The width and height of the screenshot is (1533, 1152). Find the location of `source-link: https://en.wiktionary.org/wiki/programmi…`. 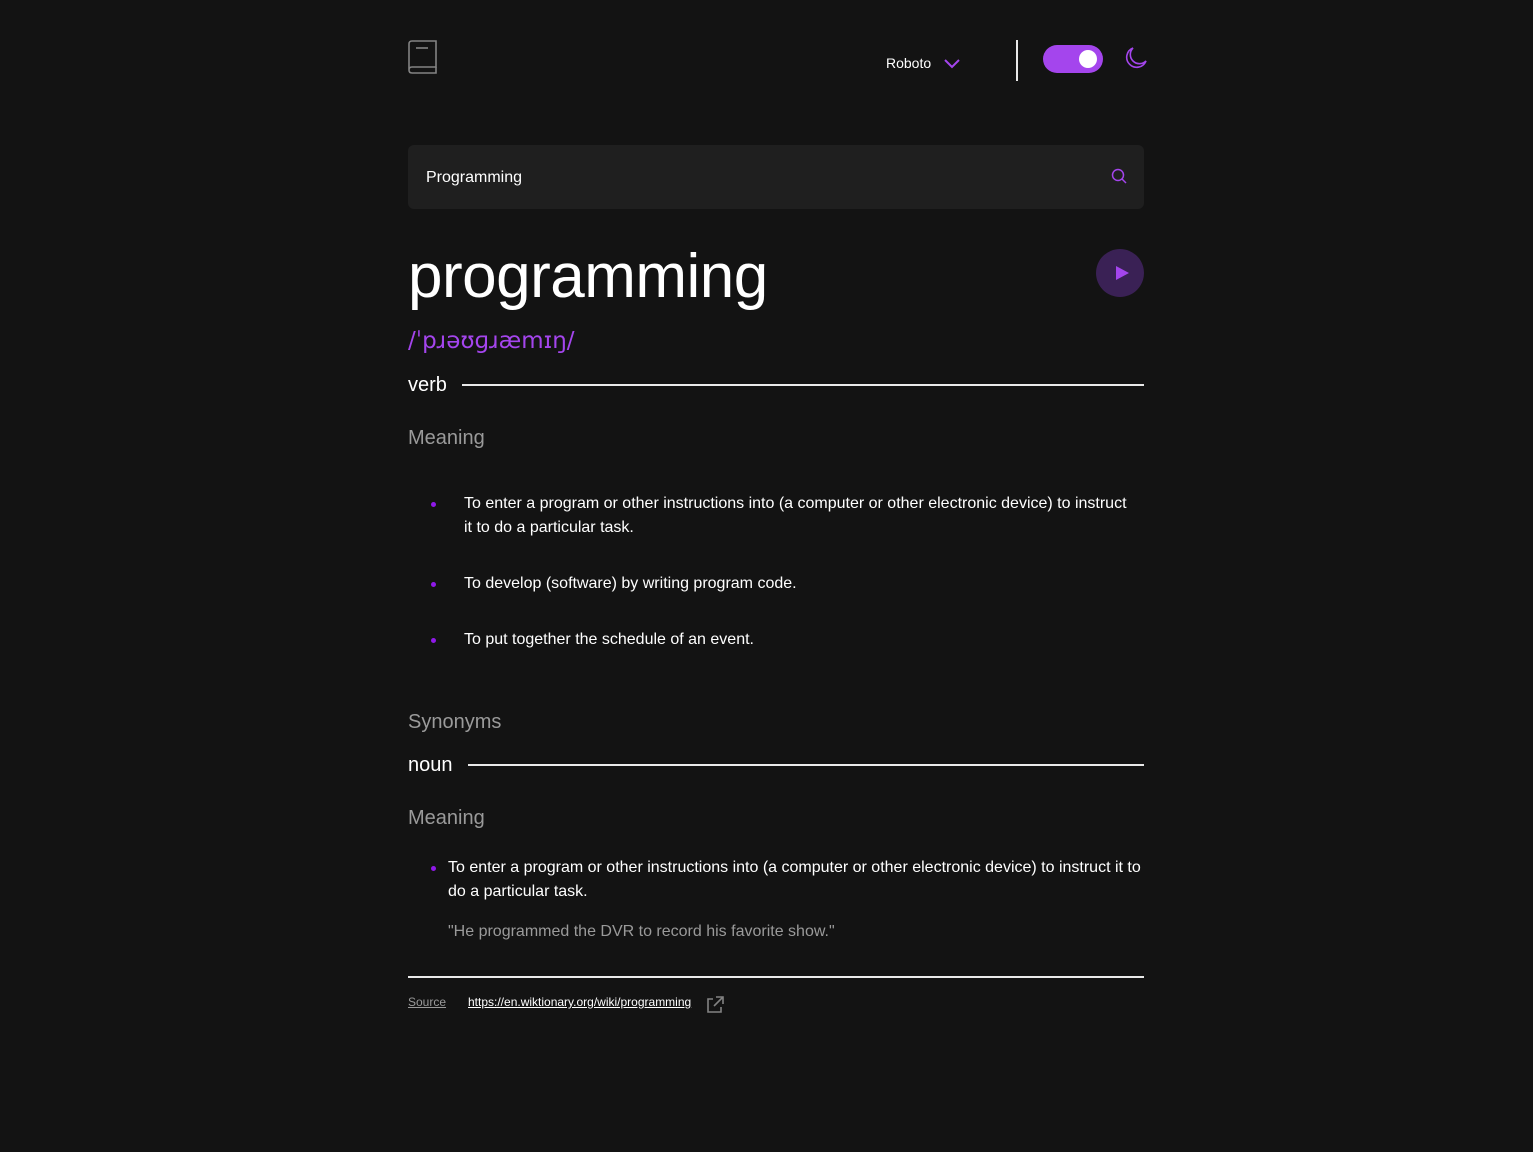

source-link: https://en.wiktionary.org/wiki/programmi… is located at coordinates (579, 1002).